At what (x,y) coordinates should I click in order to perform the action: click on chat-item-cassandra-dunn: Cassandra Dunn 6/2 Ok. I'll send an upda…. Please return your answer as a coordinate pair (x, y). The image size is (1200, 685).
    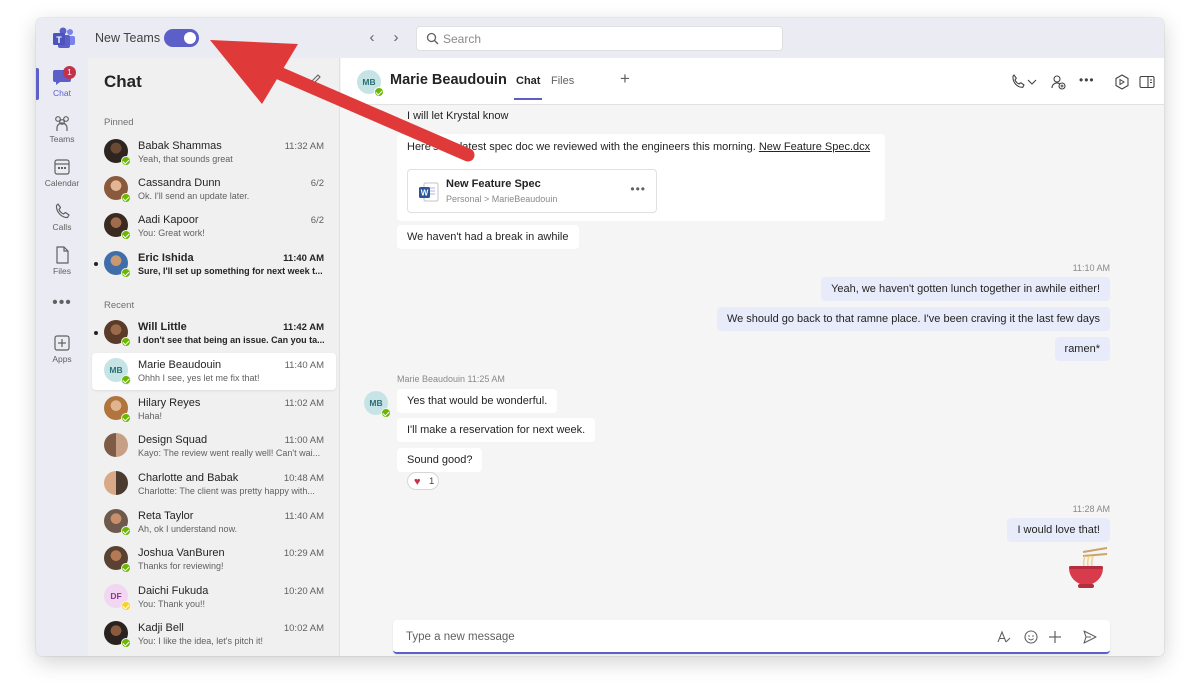
    Looking at the image, I should click on (214, 189).